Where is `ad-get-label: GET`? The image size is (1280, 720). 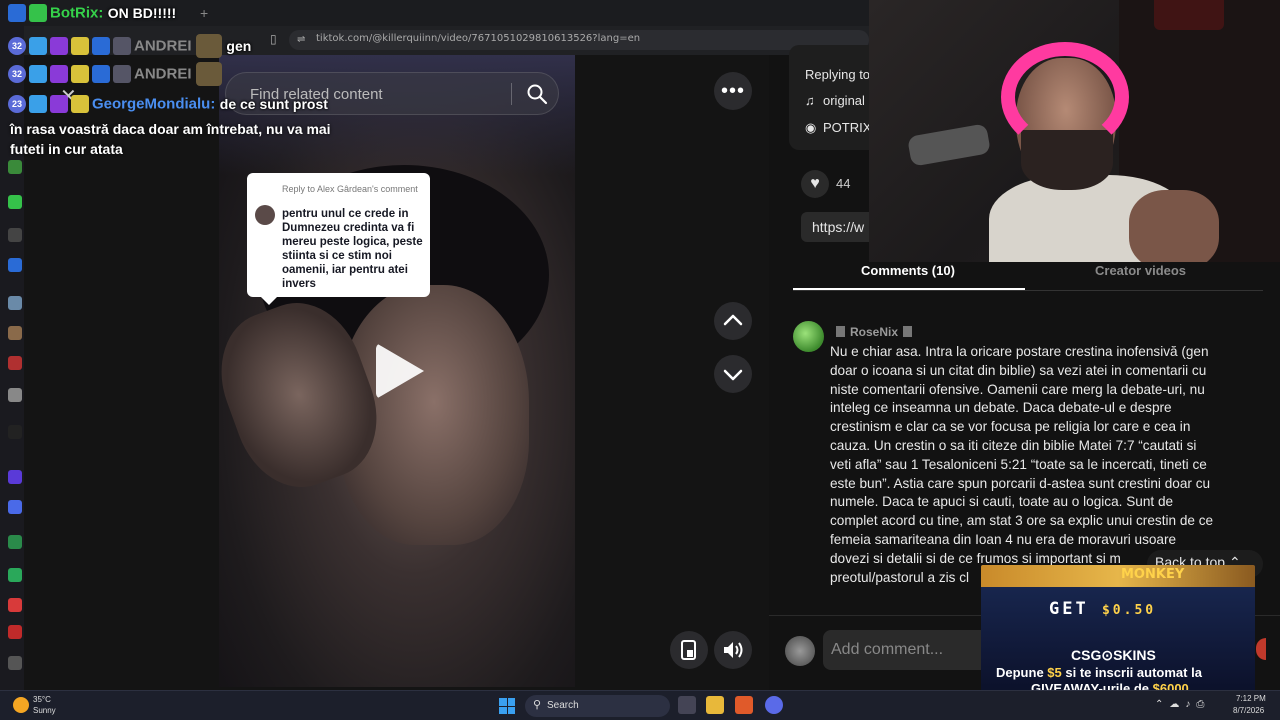
ad-get-label: GET is located at coordinates (1069, 609).